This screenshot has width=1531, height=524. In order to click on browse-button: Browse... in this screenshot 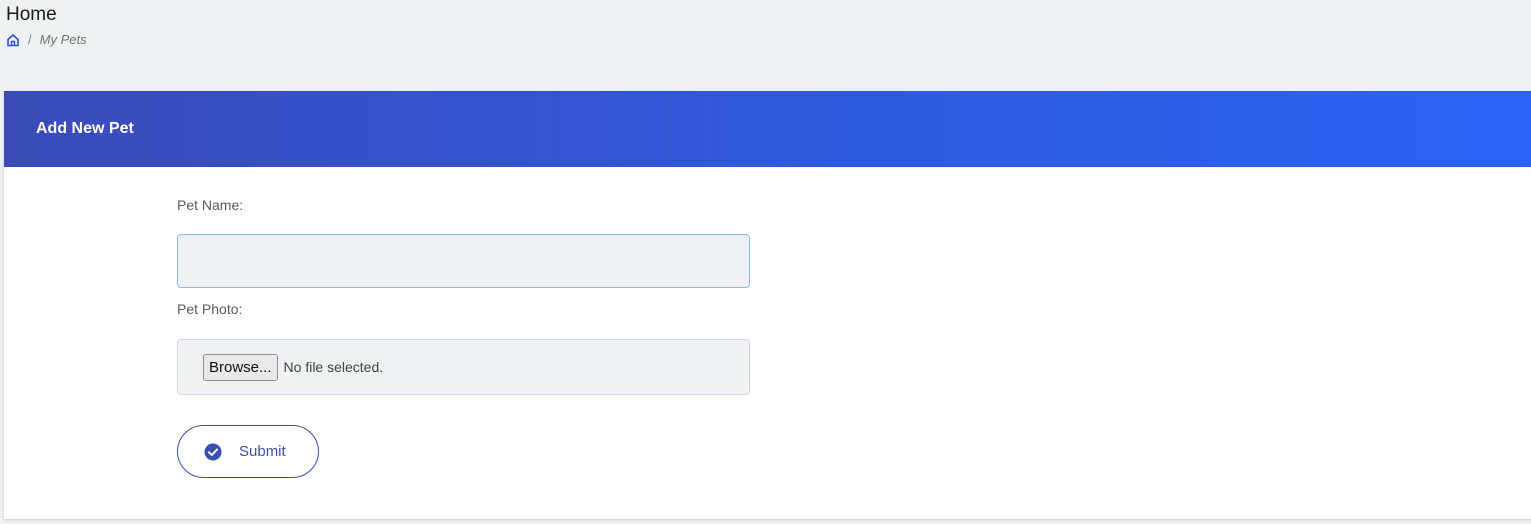, I will do `click(240, 367)`.